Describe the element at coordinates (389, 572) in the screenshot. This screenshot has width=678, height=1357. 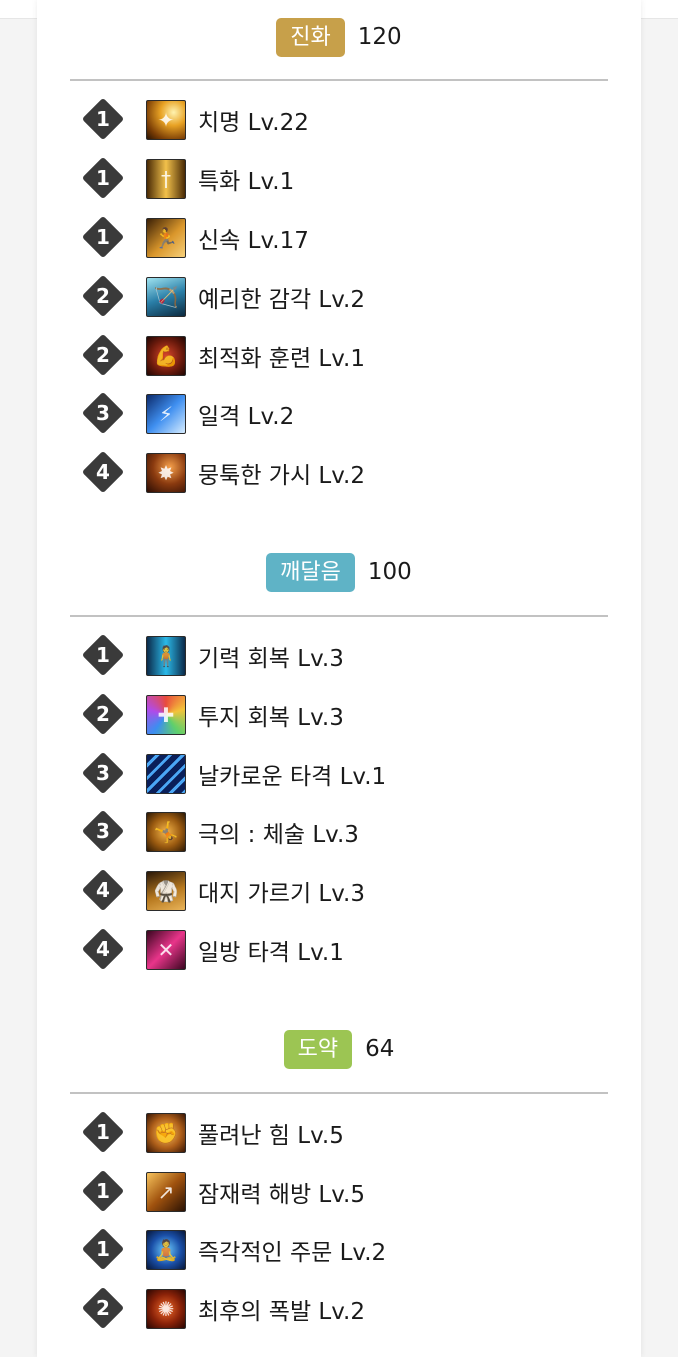
I see `enlightenment-points: 100` at that location.